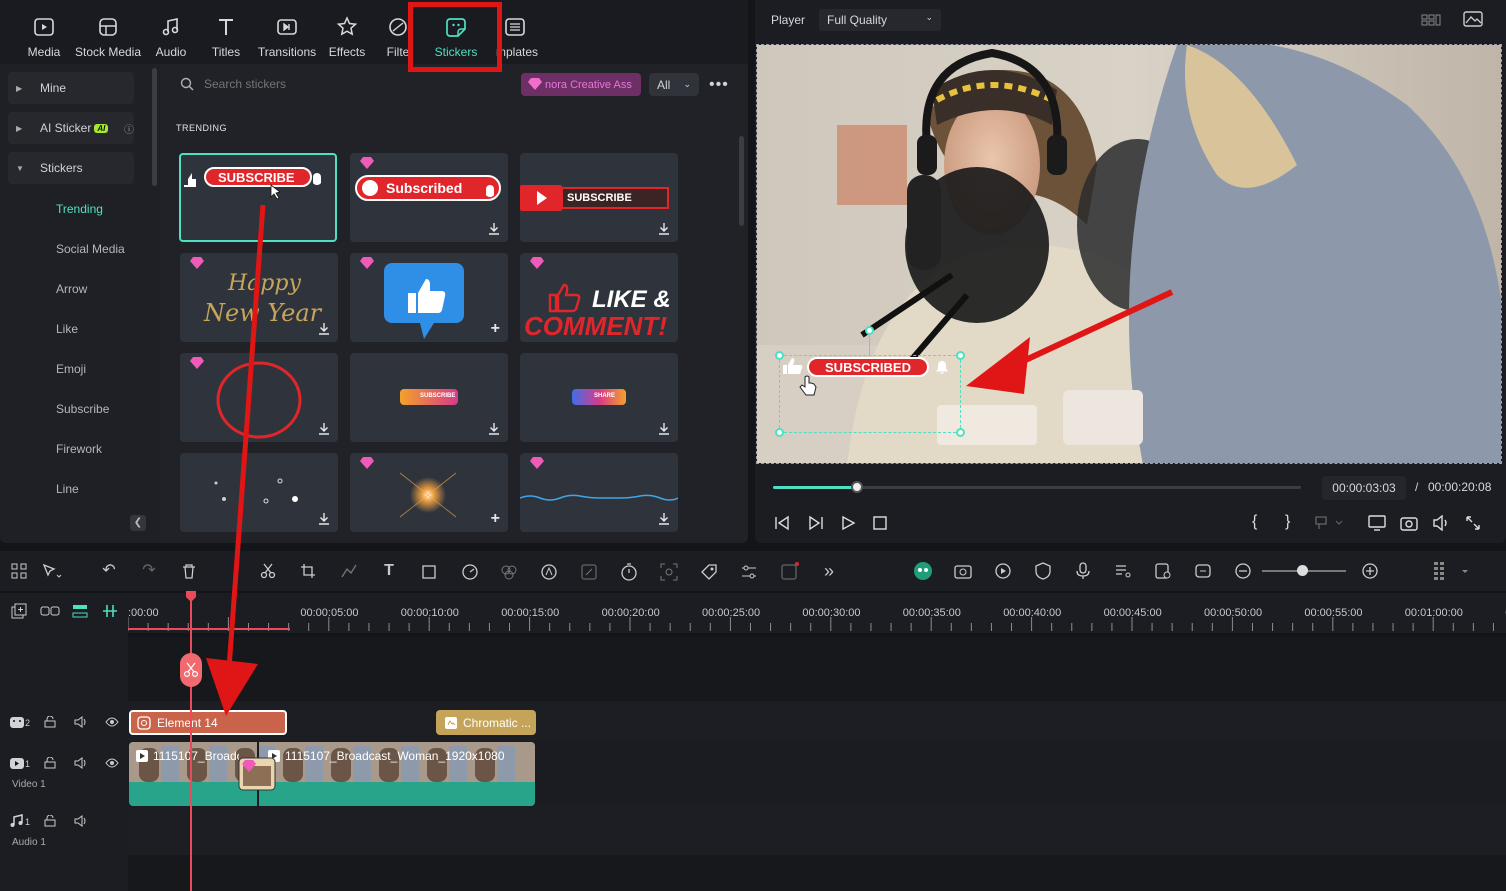 This screenshot has width=1506, height=891. What do you see at coordinates (816, 523) in the screenshot?
I see `next-frame-icon` at bounding box center [816, 523].